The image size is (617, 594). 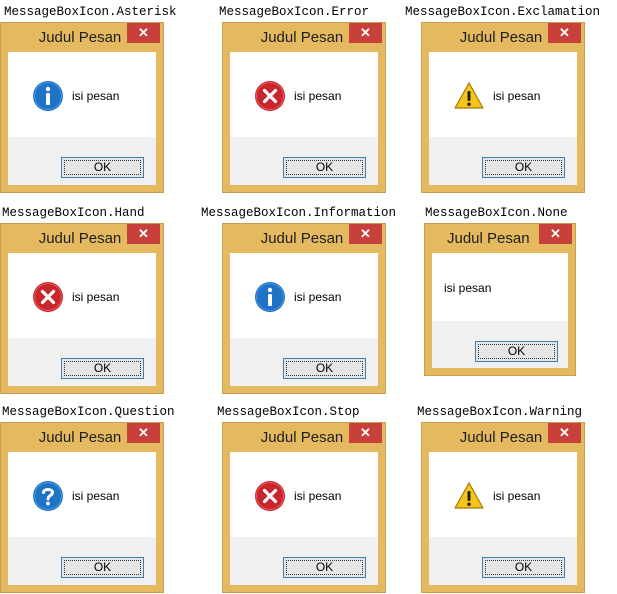 What do you see at coordinates (88, 412) in the screenshot?
I see `caption-question: MessageBoxIcon.Question` at bounding box center [88, 412].